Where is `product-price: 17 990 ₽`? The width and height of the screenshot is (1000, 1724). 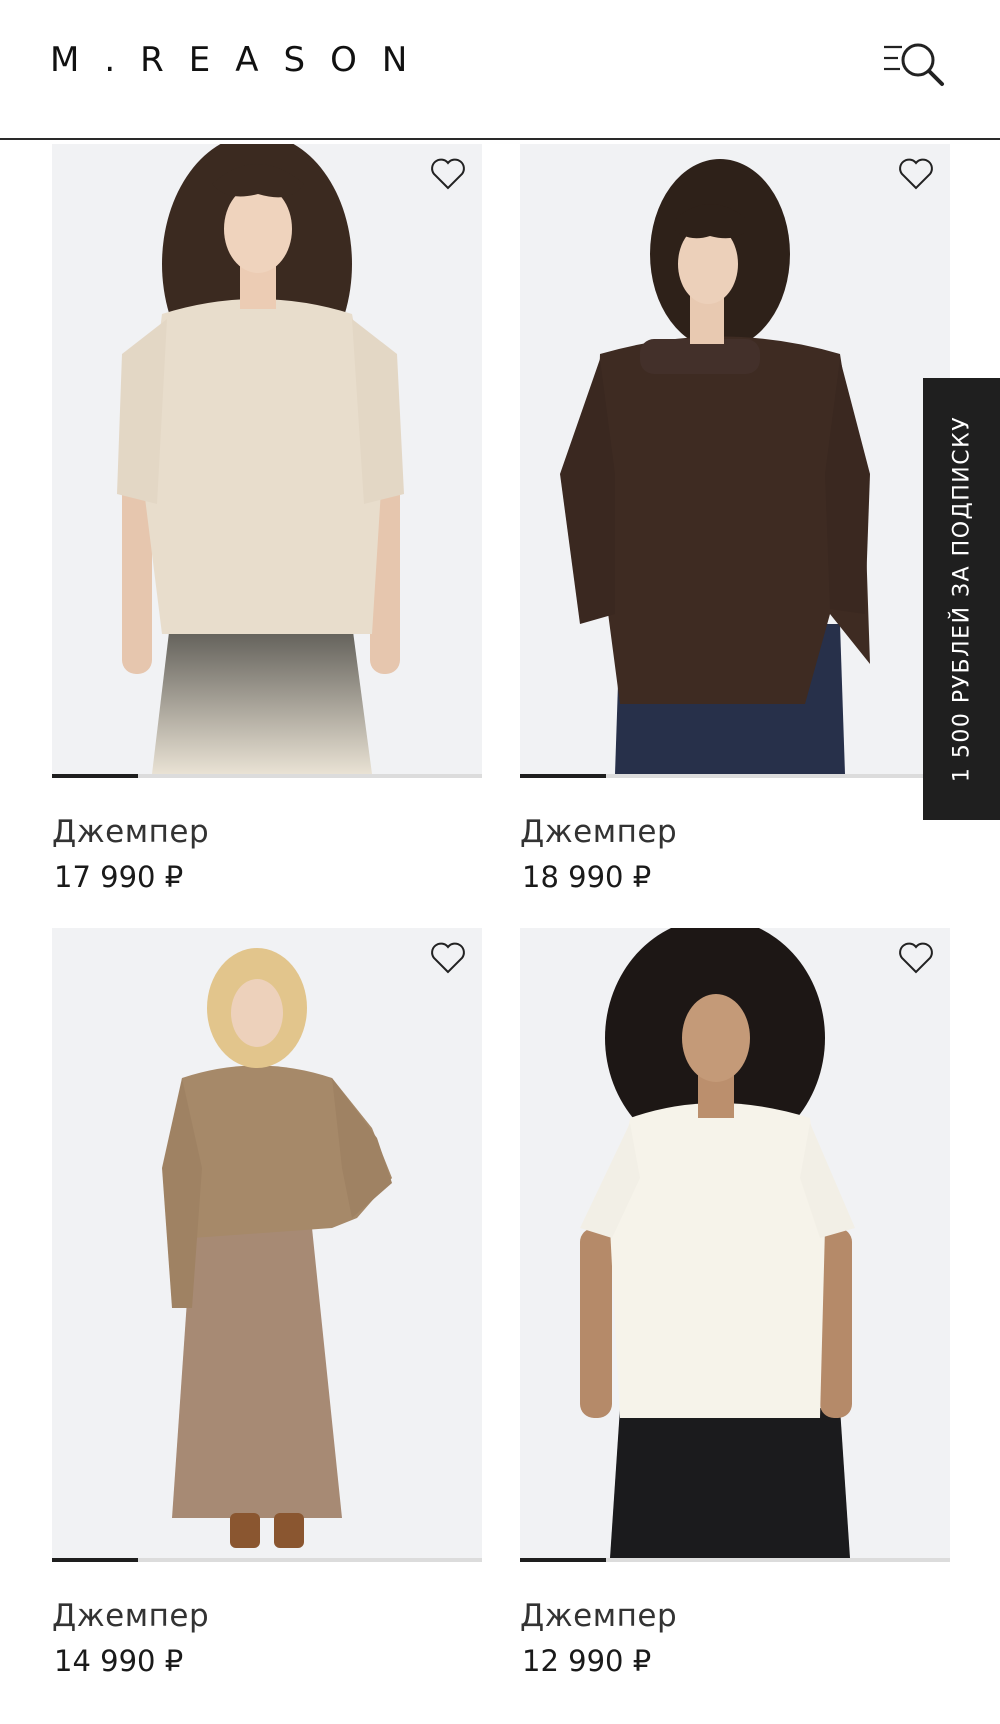
product-price: 17 990 ₽ is located at coordinates (119, 877).